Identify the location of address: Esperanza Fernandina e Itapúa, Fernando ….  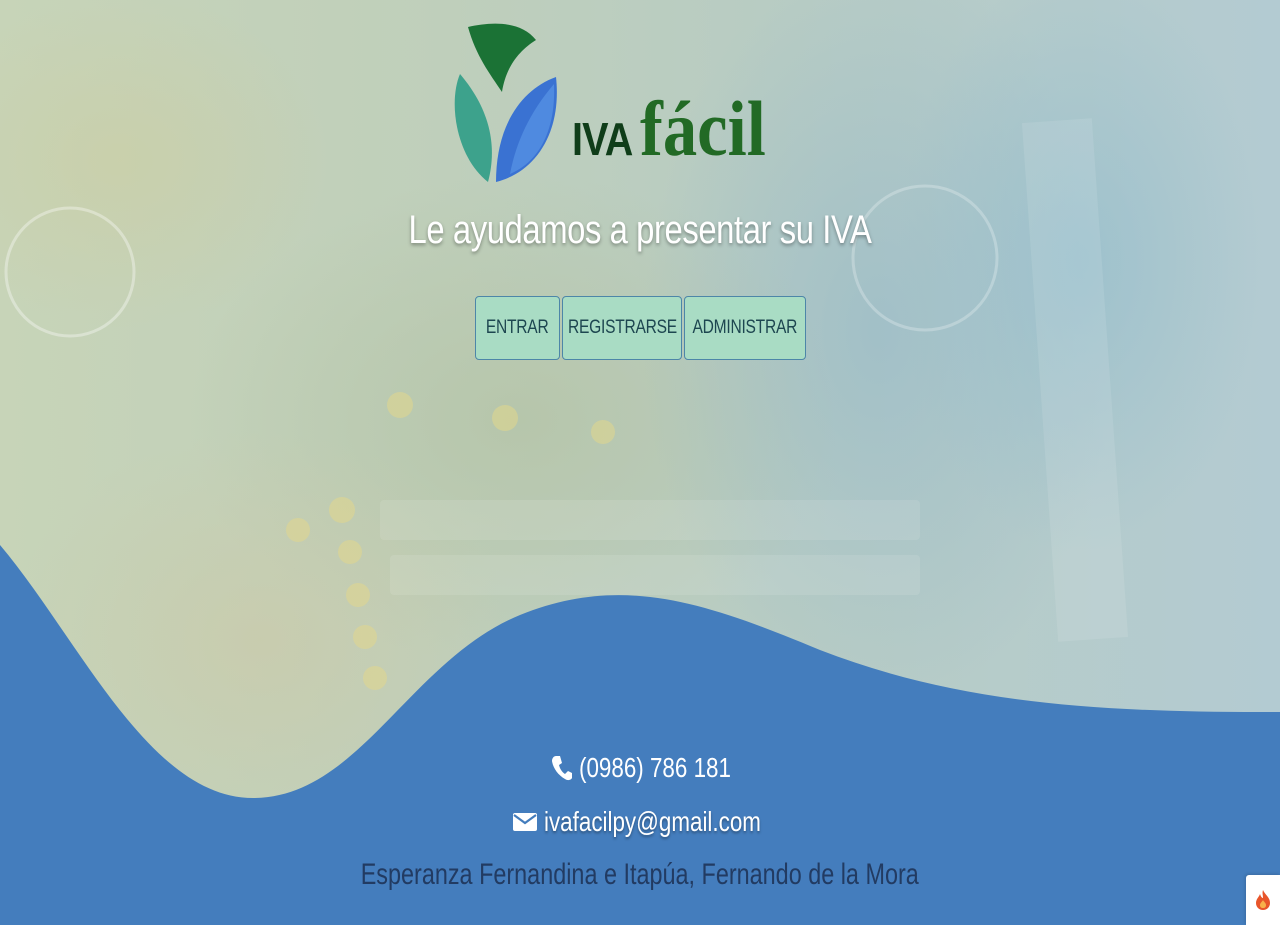
(640, 875).